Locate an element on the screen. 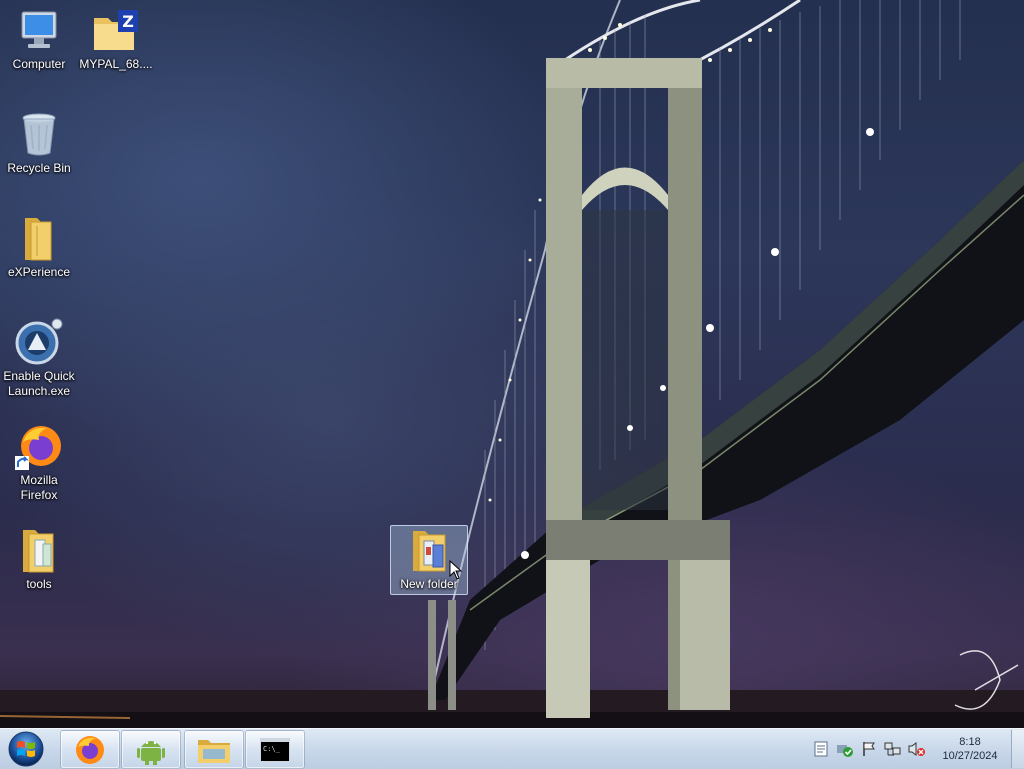 This screenshot has height=769, width=1024. command-prompt-icon: C:\_ is located at coordinates (275, 749).